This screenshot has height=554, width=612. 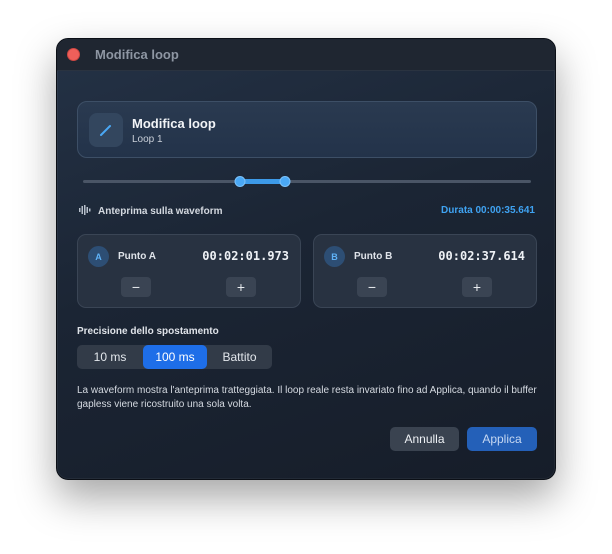 I want to click on window-title: Modifica loop, so click(x=137, y=54).